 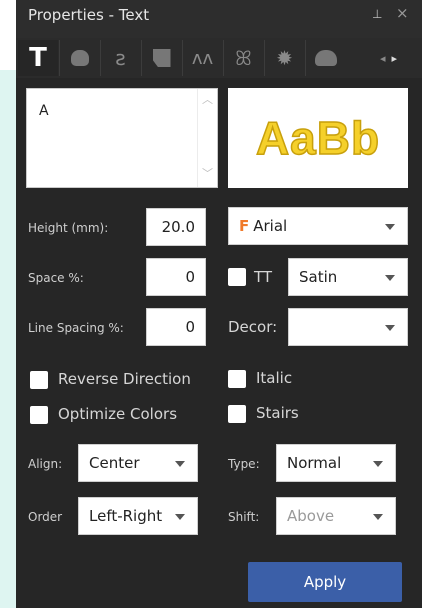 I want to click on tab-text-tool: T, so click(x=38, y=58).